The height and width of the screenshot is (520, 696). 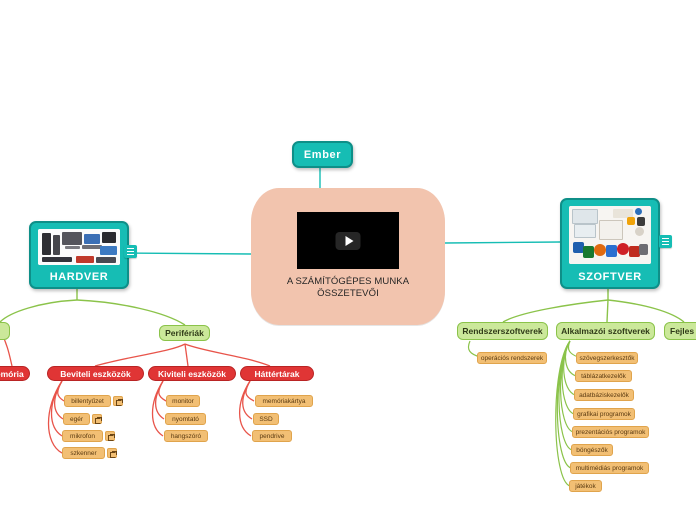 I want to click on leaf-memoriakartya-label: memóriakártya, so click(x=284, y=401).